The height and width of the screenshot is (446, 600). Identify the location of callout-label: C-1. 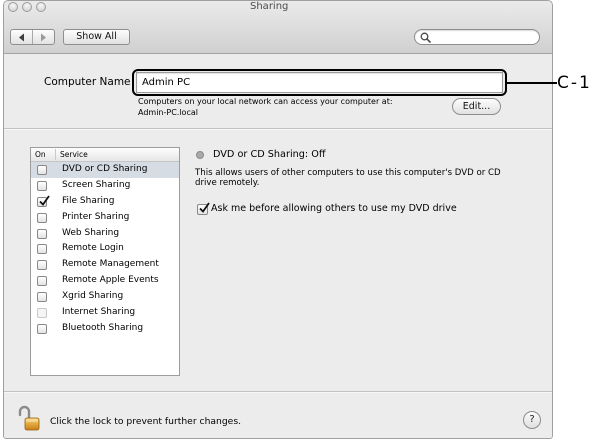
(574, 83).